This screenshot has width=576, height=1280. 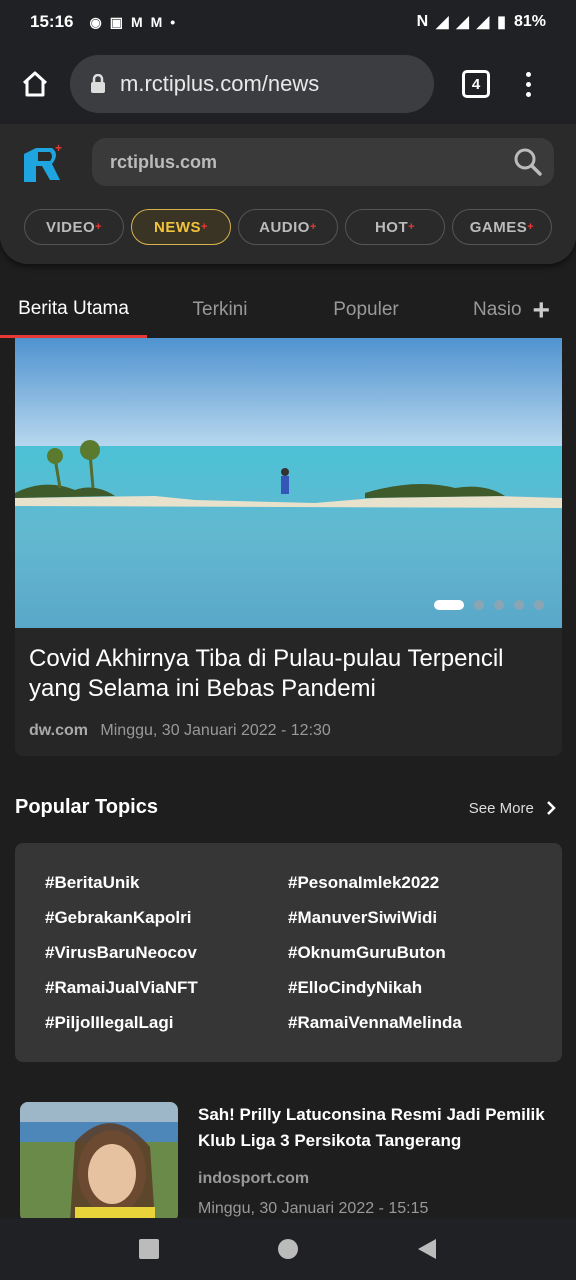 What do you see at coordinates (58, 730) in the screenshot?
I see `hero-source: dw.com` at bounding box center [58, 730].